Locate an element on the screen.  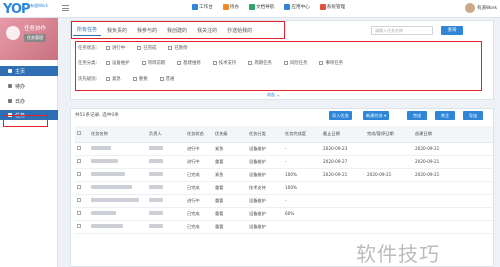
cell-due: 2020-09-27 is located at coordinates (343, 162).